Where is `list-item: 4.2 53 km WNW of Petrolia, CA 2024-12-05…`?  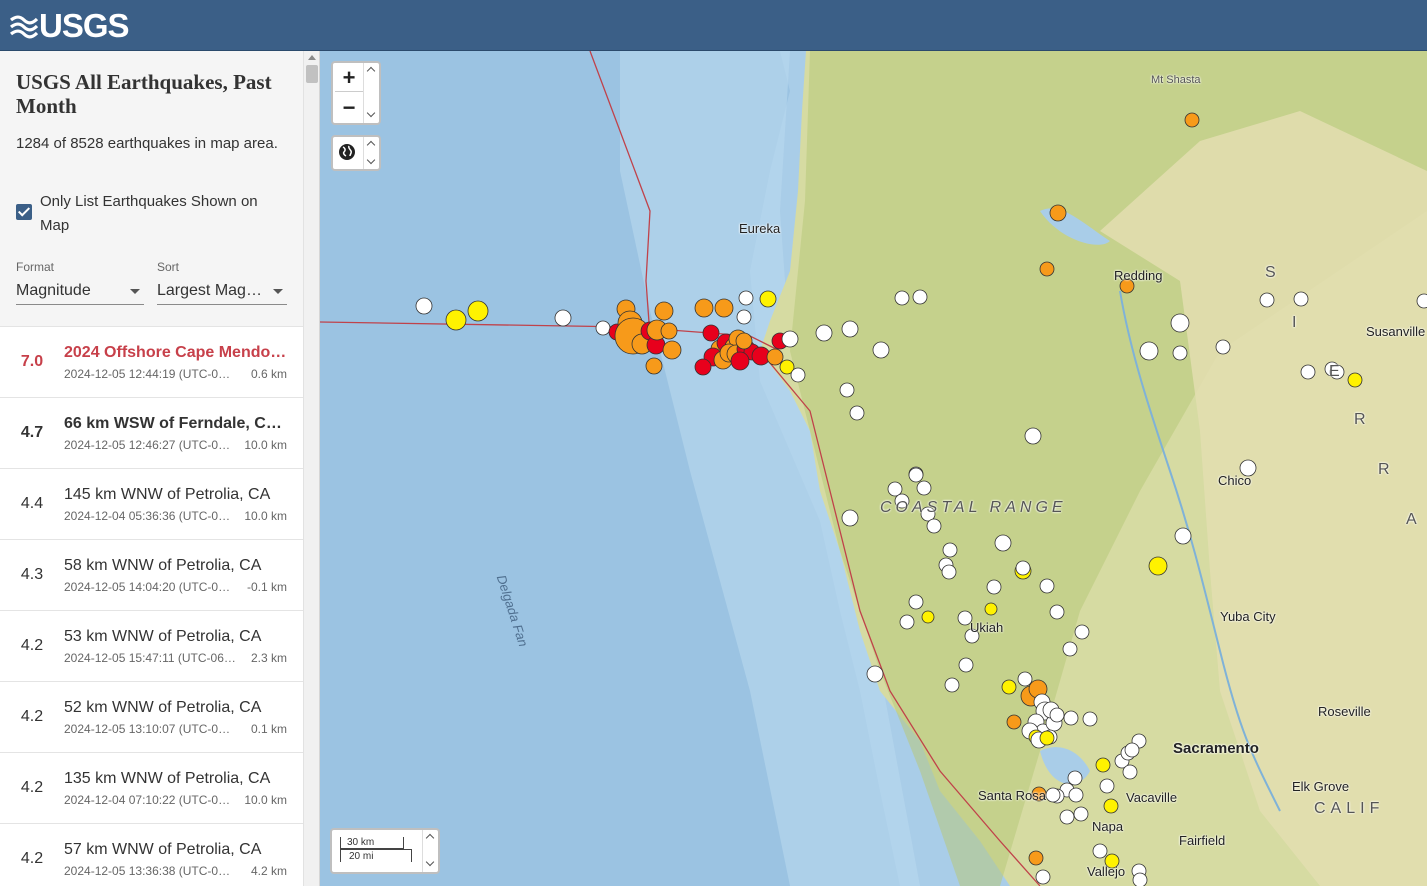
list-item: 4.2 53 km WNW of Petrolia, CA 2024-12-05… is located at coordinates (151, 645).